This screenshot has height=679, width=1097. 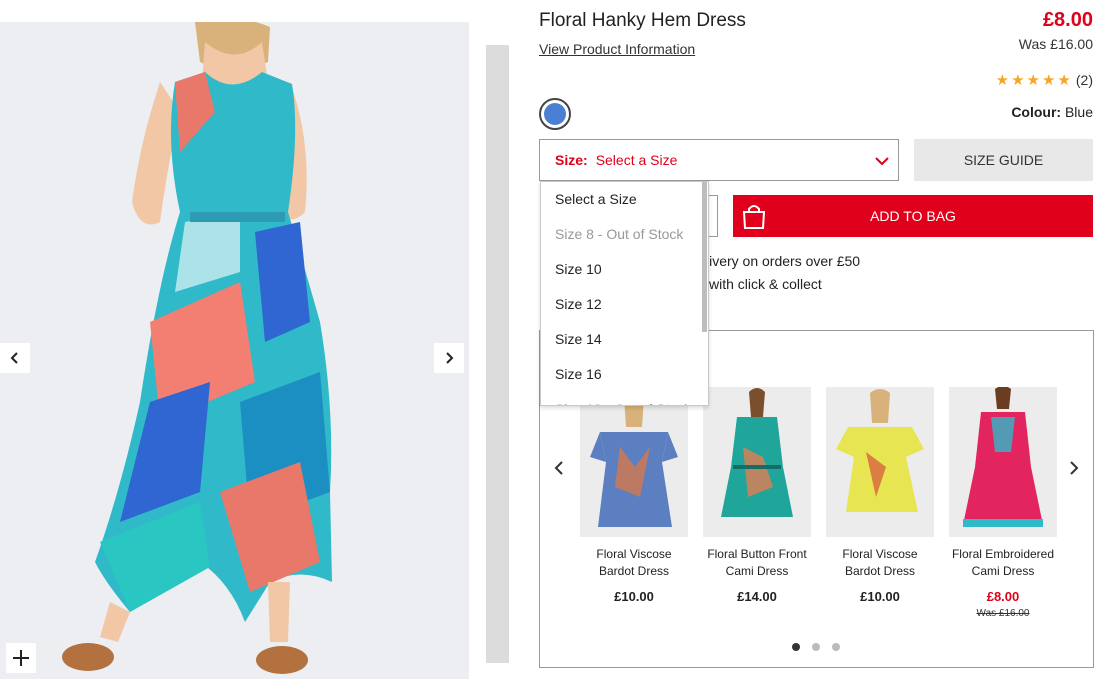 I want to click on size-option: Size 18 - Out of Stock, so click(x=624, y=398).